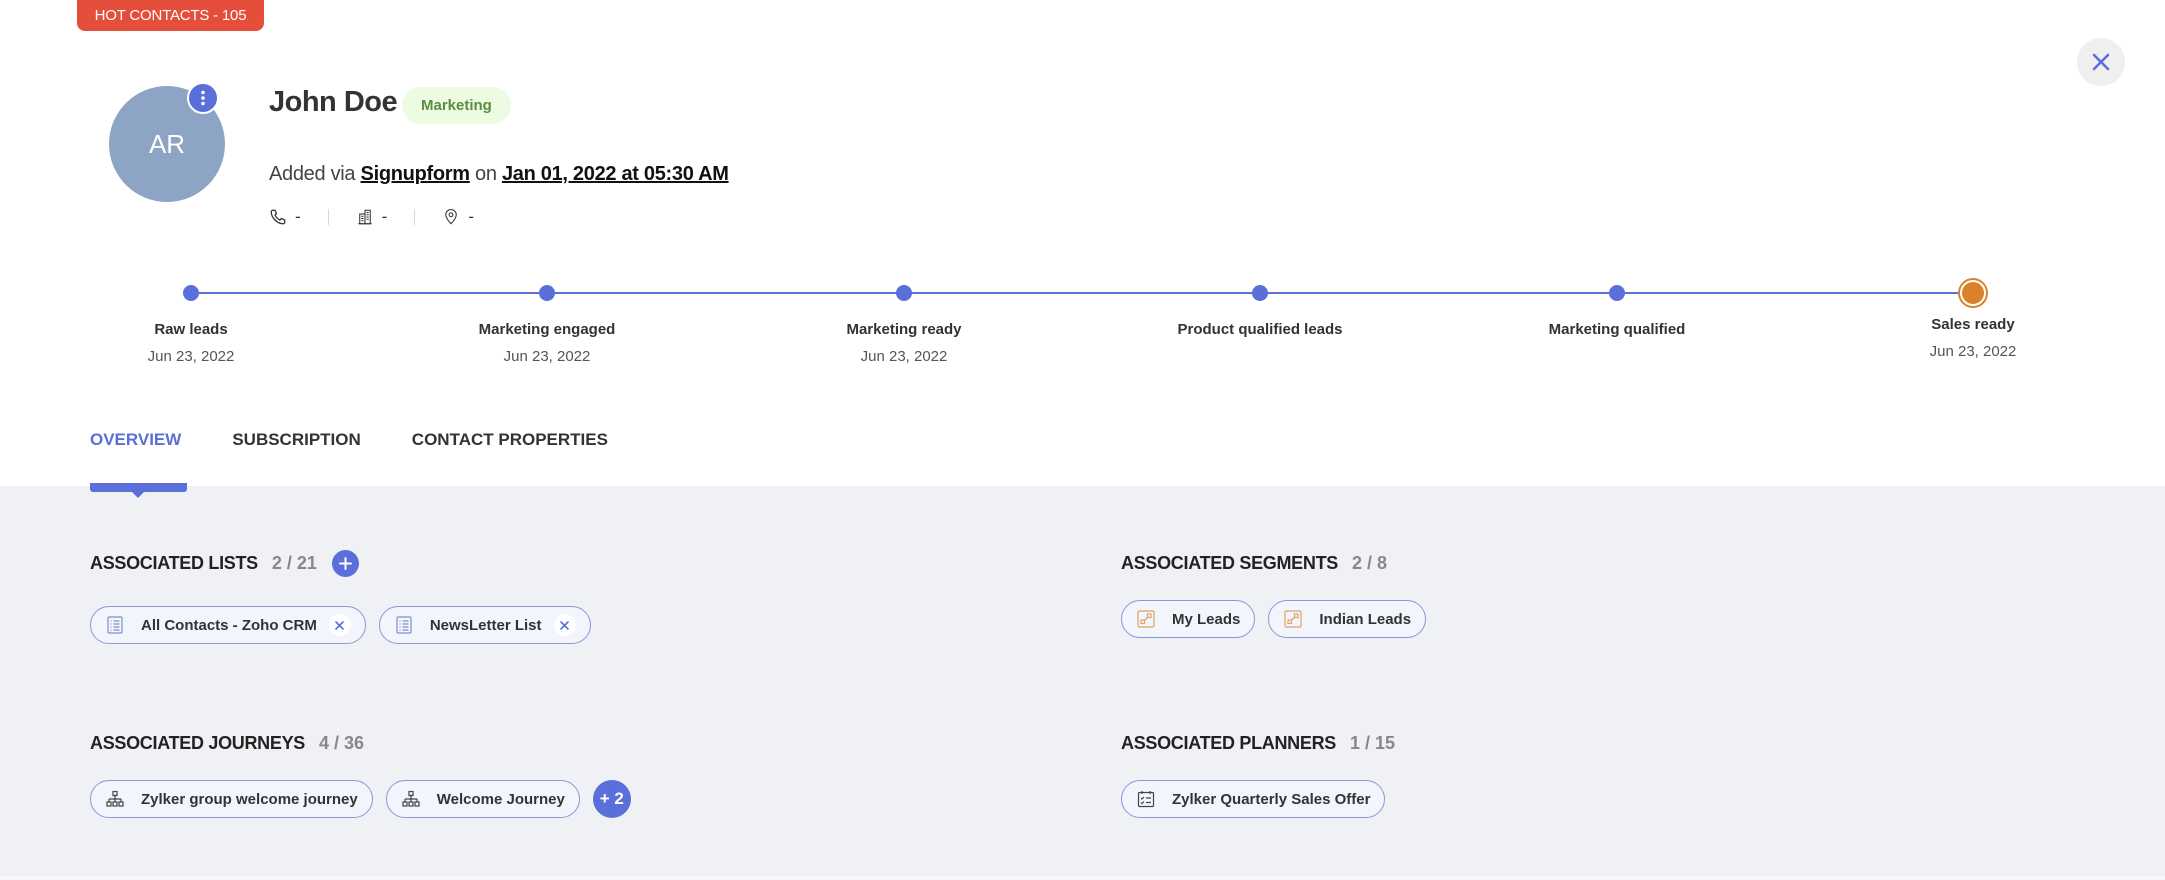 The width and height of the screenshot is (2165, 880). Describe the element at coordinates (296, 450) in the screenshot. I see `tab-subscription: SUBSCRIPTION` at that location.